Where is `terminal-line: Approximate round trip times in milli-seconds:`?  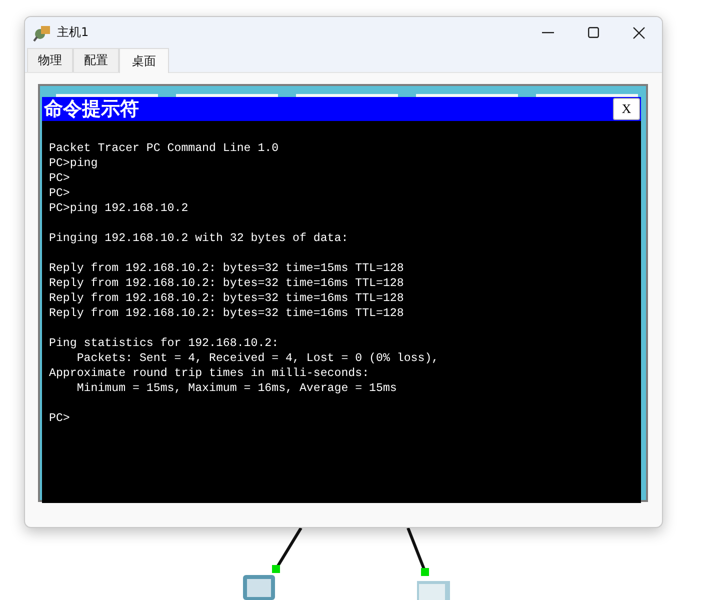
terminal-line: Approximate round trip times in milli-seconds: is located at coordinates (209, 373).